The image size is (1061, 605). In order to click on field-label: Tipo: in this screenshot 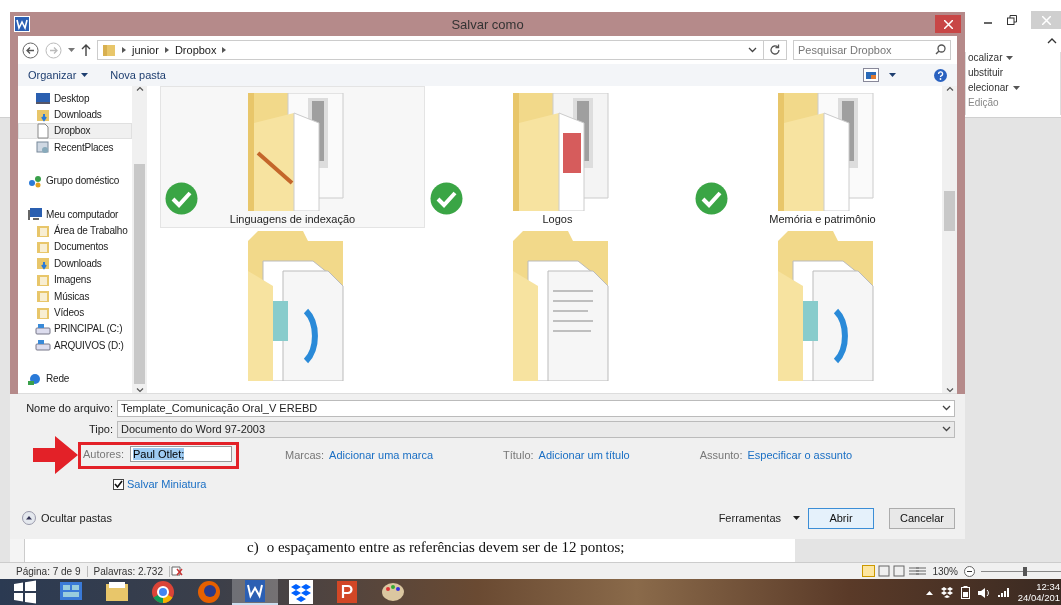, I will do `click(100, 429)`.